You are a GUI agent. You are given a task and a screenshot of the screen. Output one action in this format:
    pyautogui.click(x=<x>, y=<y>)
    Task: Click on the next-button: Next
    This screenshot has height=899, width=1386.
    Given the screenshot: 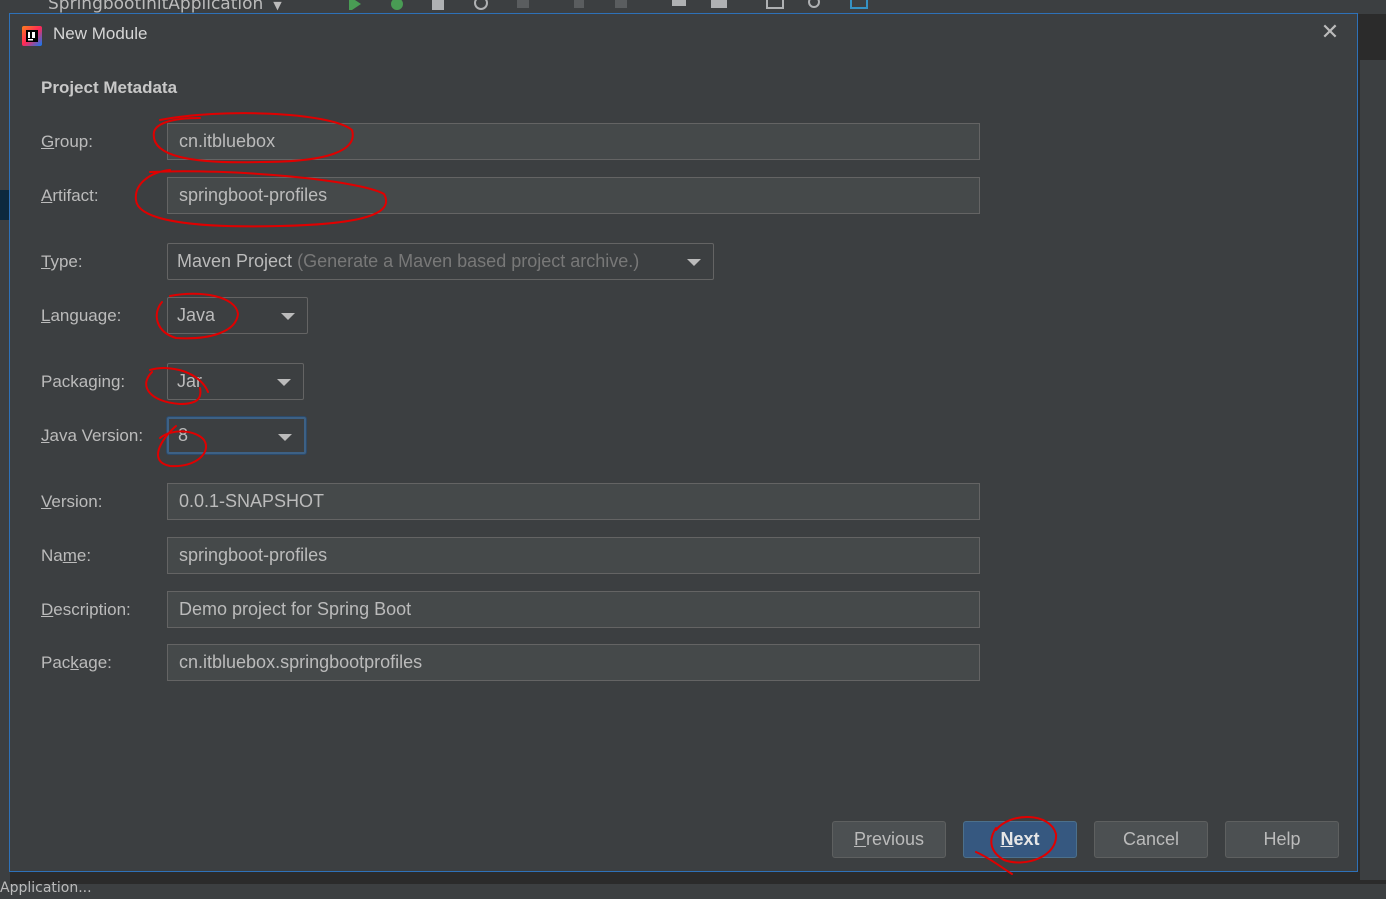 What is the action you would take?
    pyautogui.click(x=1020, y=839)
    